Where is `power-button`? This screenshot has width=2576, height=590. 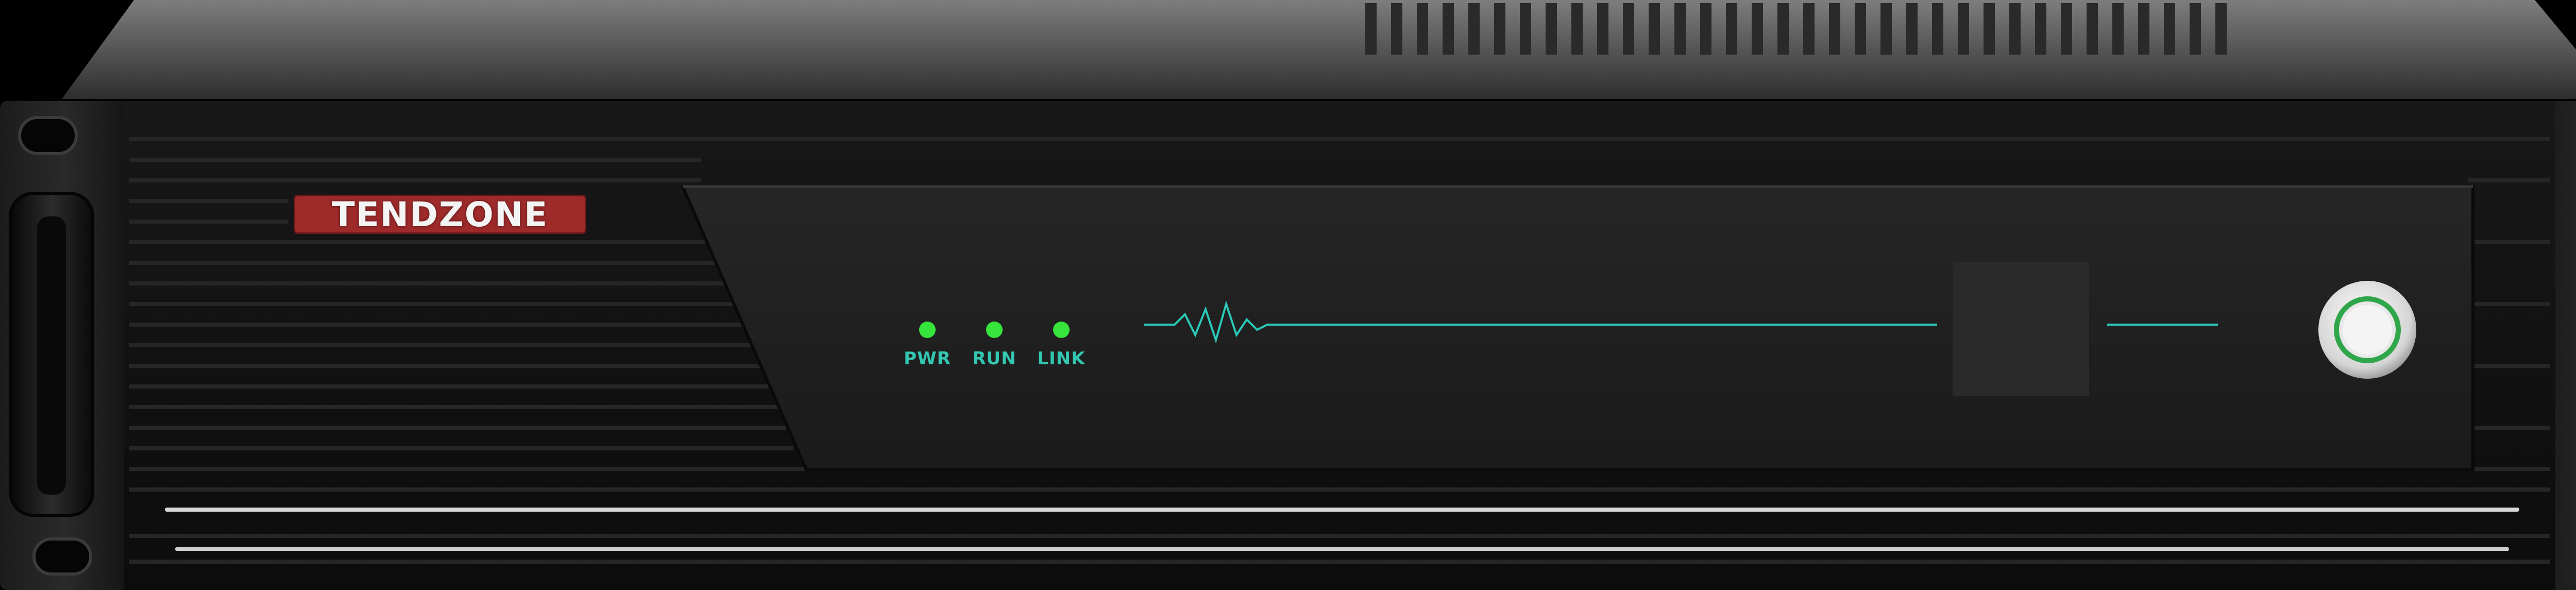 power-button is located at coordinates (2367, 329).